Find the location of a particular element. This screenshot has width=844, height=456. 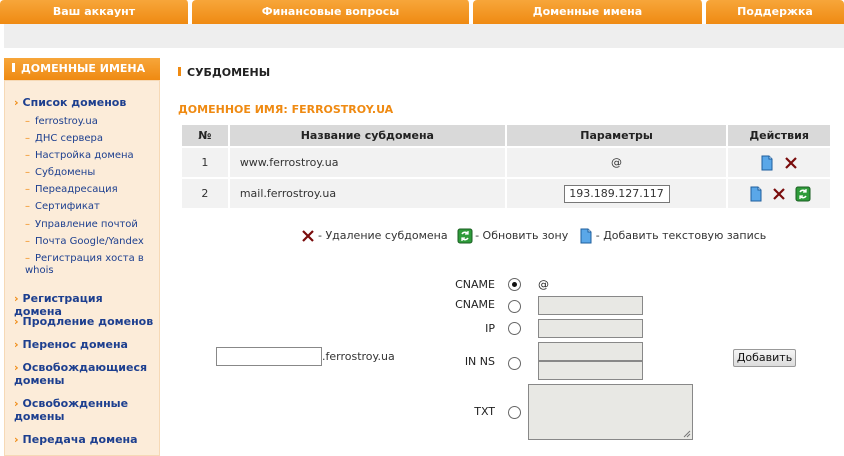

tab-account: Ваш аккаунт is located at coordinates (95, 12).